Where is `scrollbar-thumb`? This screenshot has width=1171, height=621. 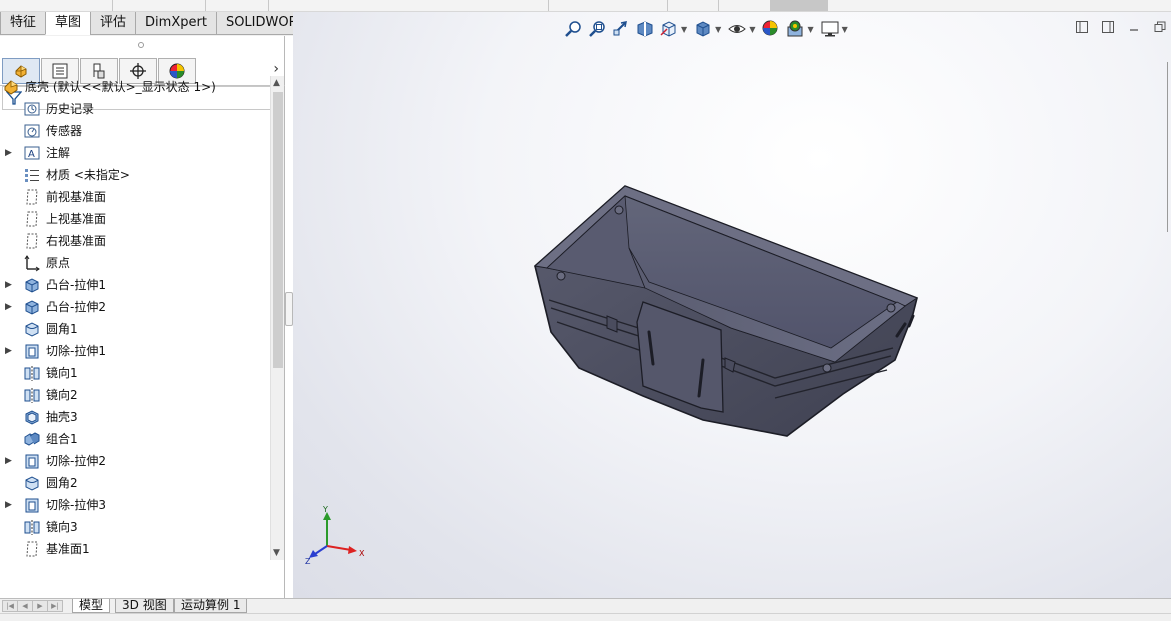 scrollbar-thumb is located at coordinates (278, 230).